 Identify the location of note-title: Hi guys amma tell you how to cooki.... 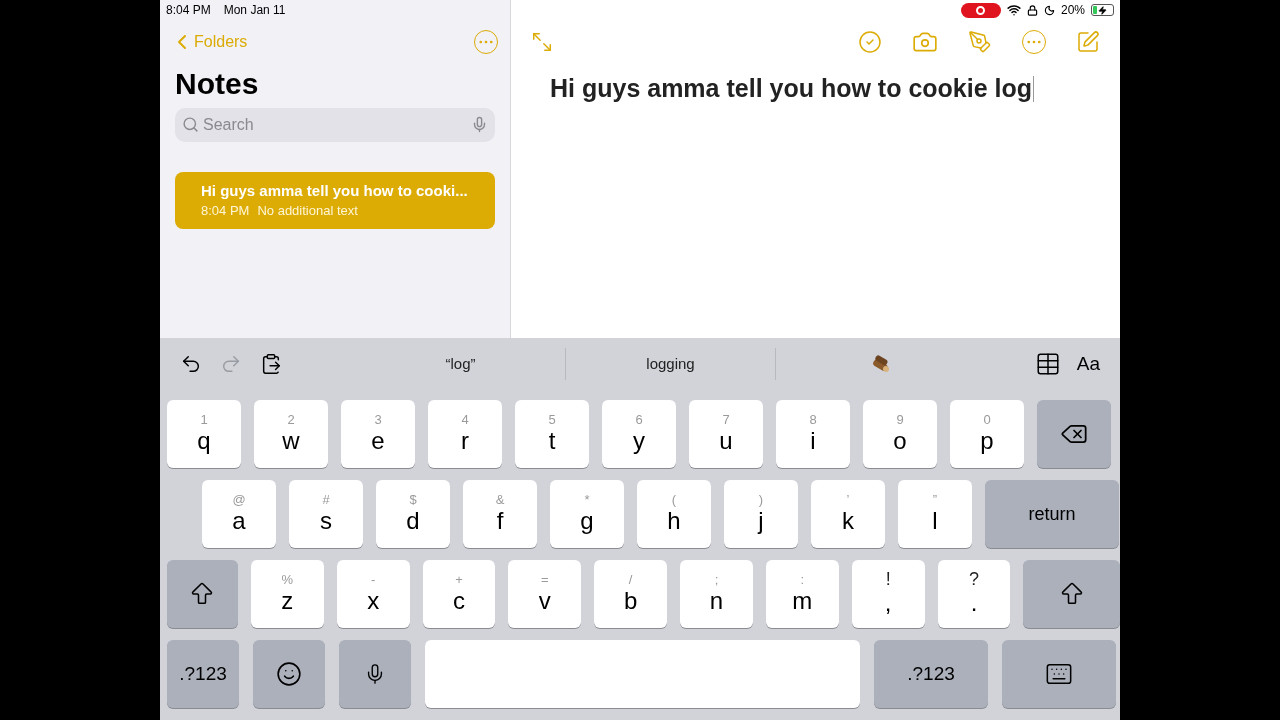
(335, 190).